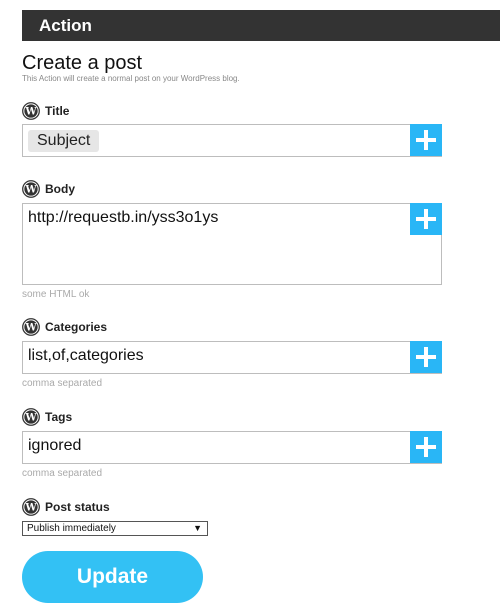 This screenshot has width=500, height=614. What do you see at coordinates (232, 447) in the screenshot?
I see `tags-input: ignored` at bounding box center [232, 447].